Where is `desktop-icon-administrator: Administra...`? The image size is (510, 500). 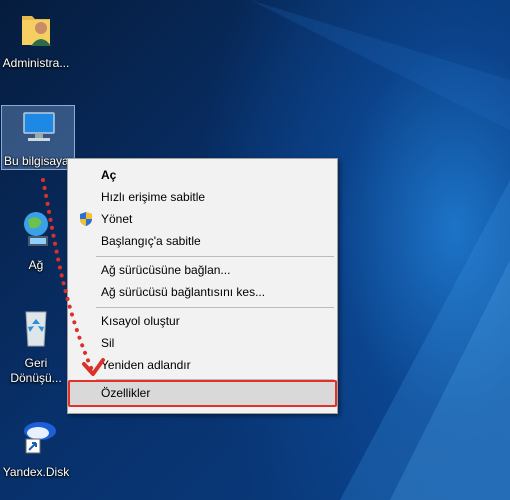
desktop-icon-administrator: Administra... is located at coordinates (36, 38).